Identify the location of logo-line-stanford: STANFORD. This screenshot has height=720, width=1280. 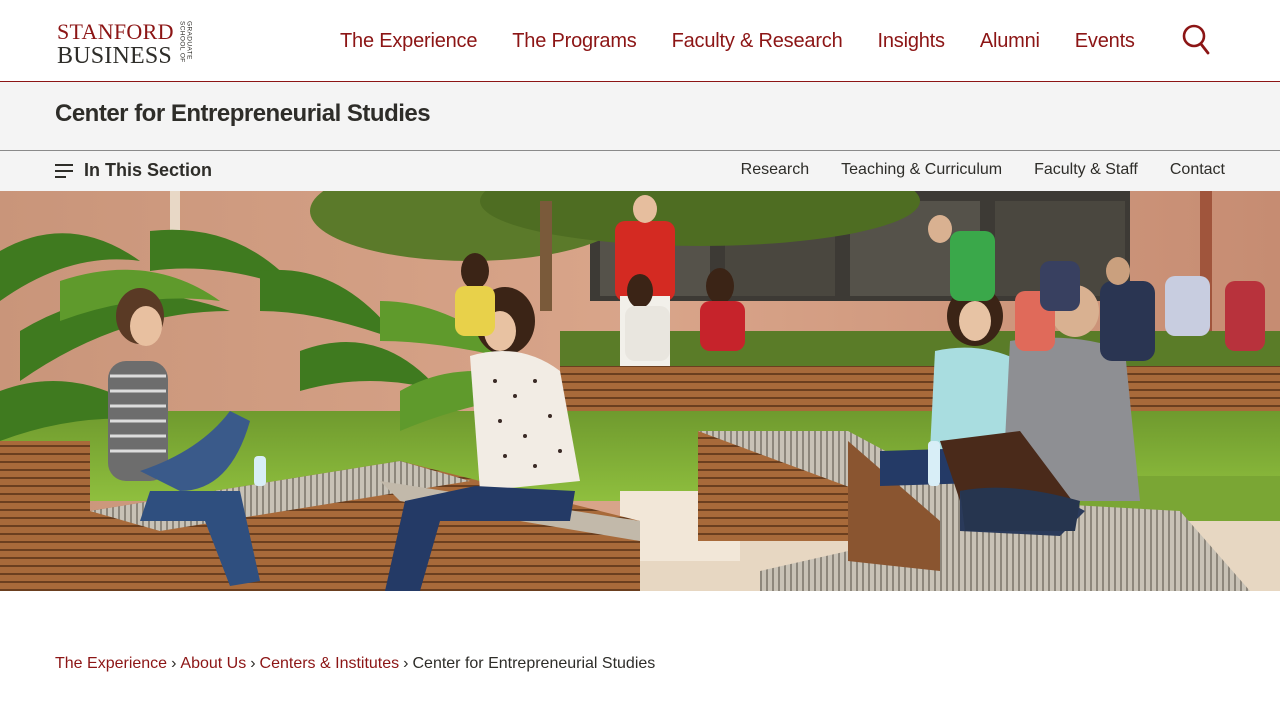
(115, 31).